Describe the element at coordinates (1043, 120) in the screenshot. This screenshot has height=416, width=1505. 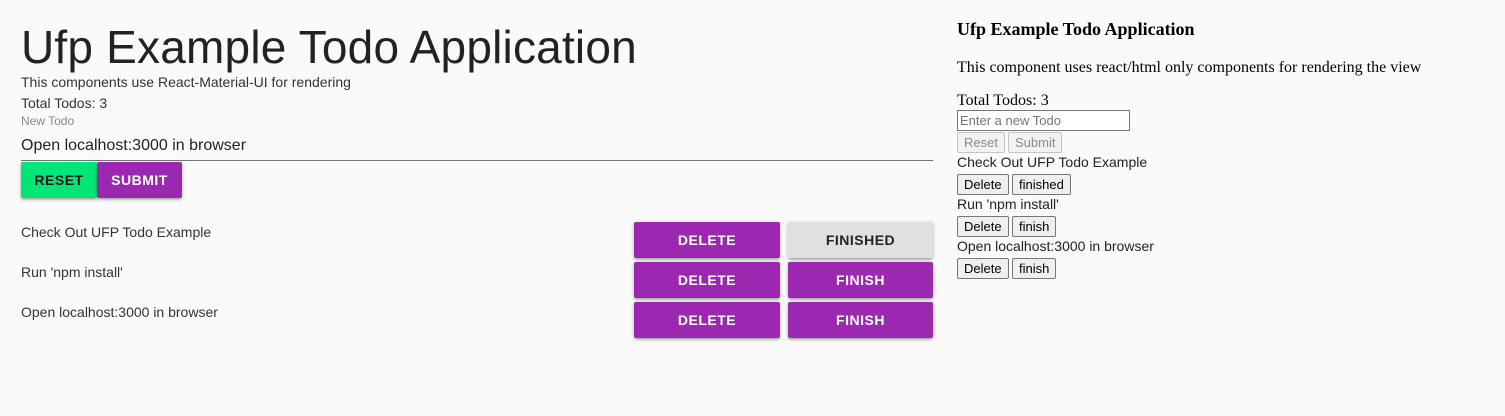
I see `html-new-todo-input` at that location.